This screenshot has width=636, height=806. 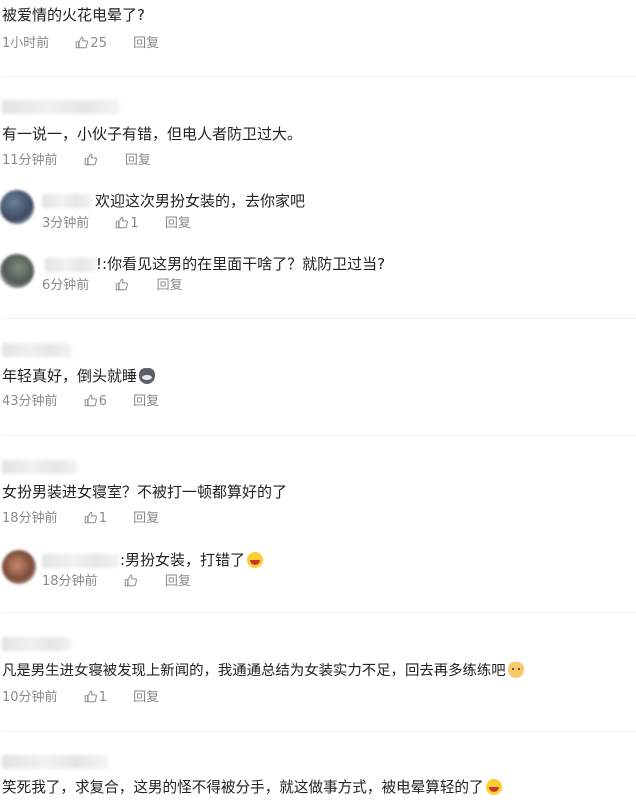 What do you see at coordinates (80, 519) in the screenshot?
I see `comment-meta: 18分钟前 1 回复` at bounding box center [80, 519].